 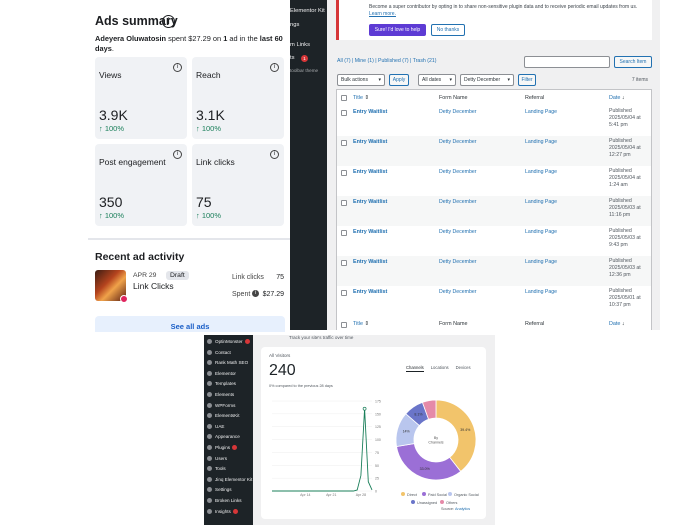 I want to click on x-tick-label: Apr 21, so click(x=331, y=495).